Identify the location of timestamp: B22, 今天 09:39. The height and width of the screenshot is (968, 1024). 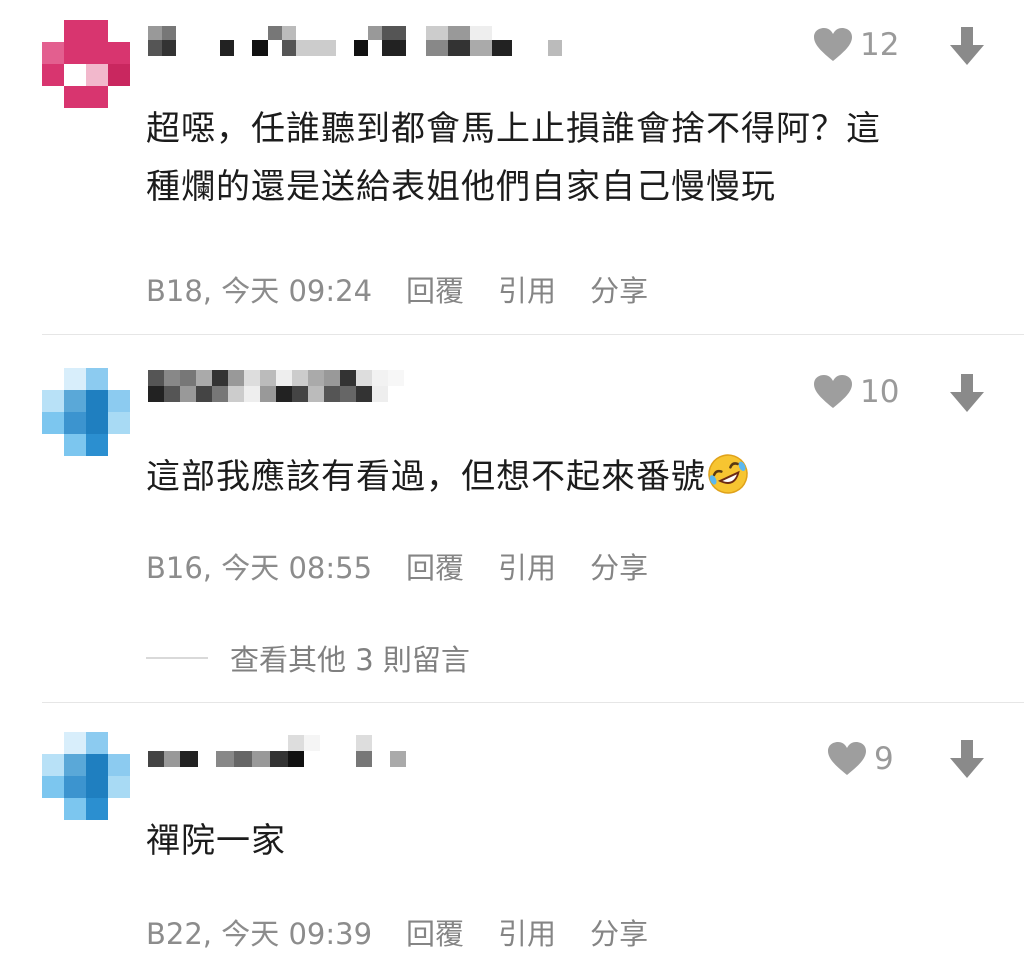
(259, 934).